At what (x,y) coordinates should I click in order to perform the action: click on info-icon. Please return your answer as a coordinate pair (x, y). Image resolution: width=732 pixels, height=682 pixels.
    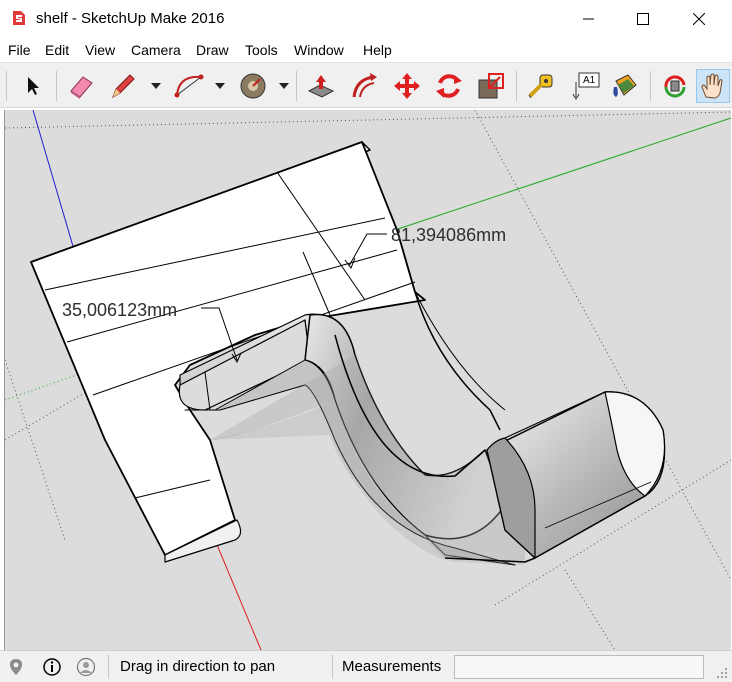
    Looking at the image, I should click on (52, 667).